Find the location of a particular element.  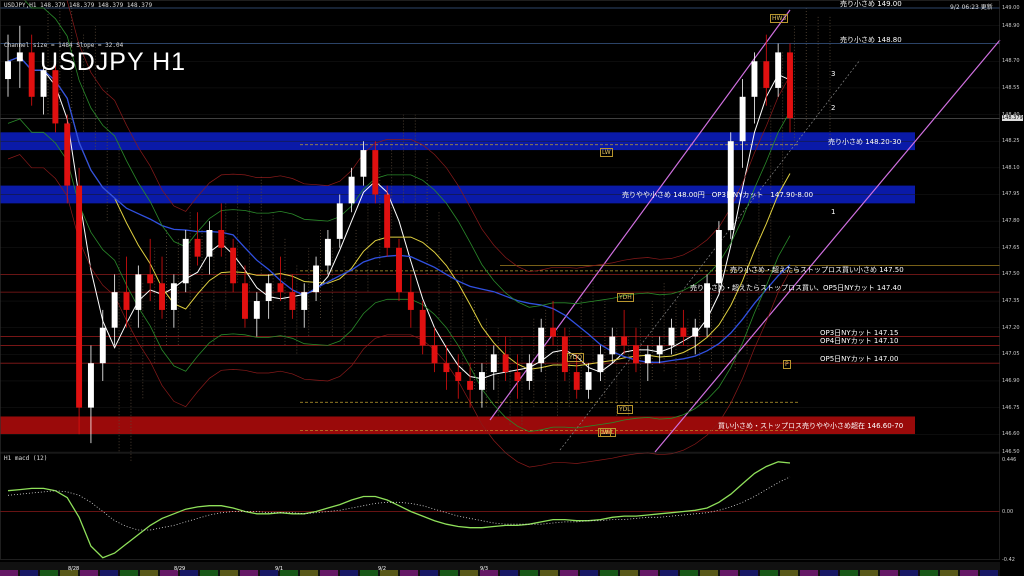

date-label: 9/1 is located at coordinates (279, 569).